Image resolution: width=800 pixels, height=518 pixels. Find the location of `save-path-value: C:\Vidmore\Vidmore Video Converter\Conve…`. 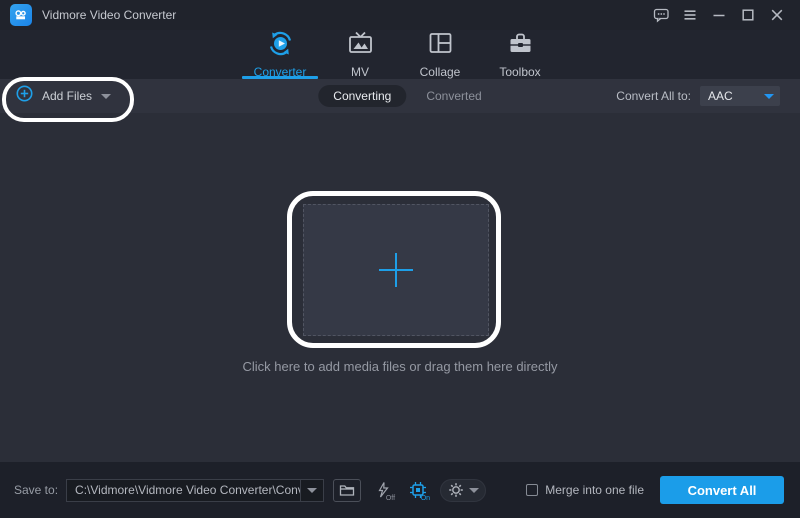

save-path-value: C:\Vidmore\Vidmore Video Converter\Conve… is located at coordinates (187, 490).